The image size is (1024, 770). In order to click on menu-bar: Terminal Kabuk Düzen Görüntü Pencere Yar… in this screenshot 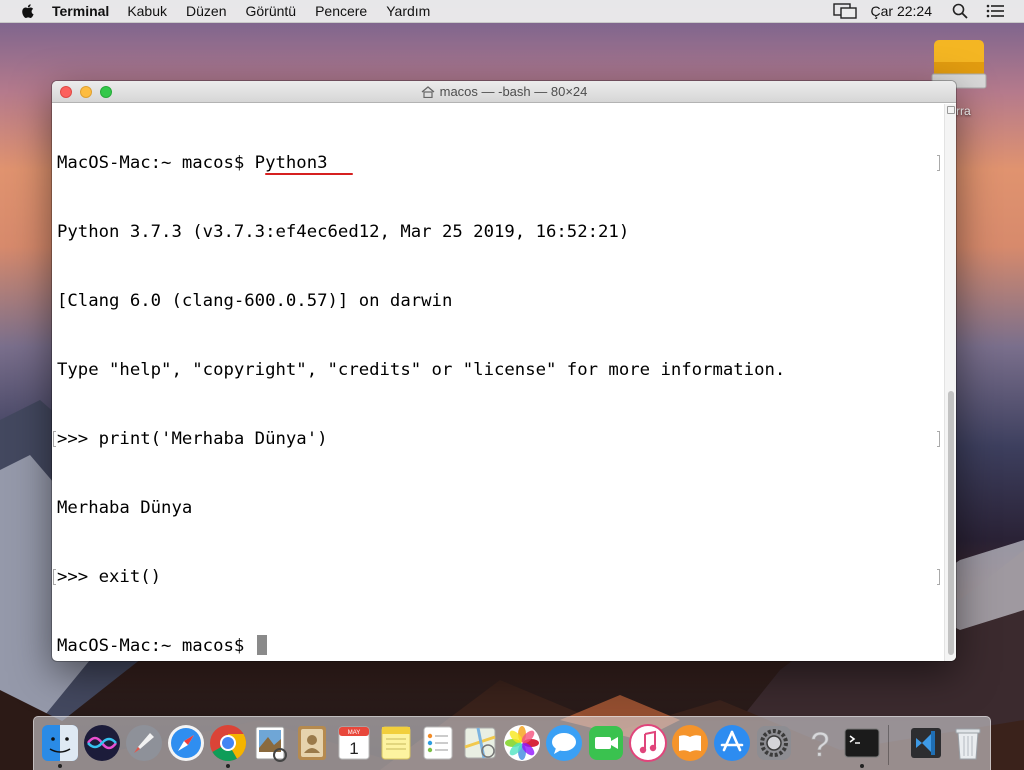, I will do `click(512, 11)`.